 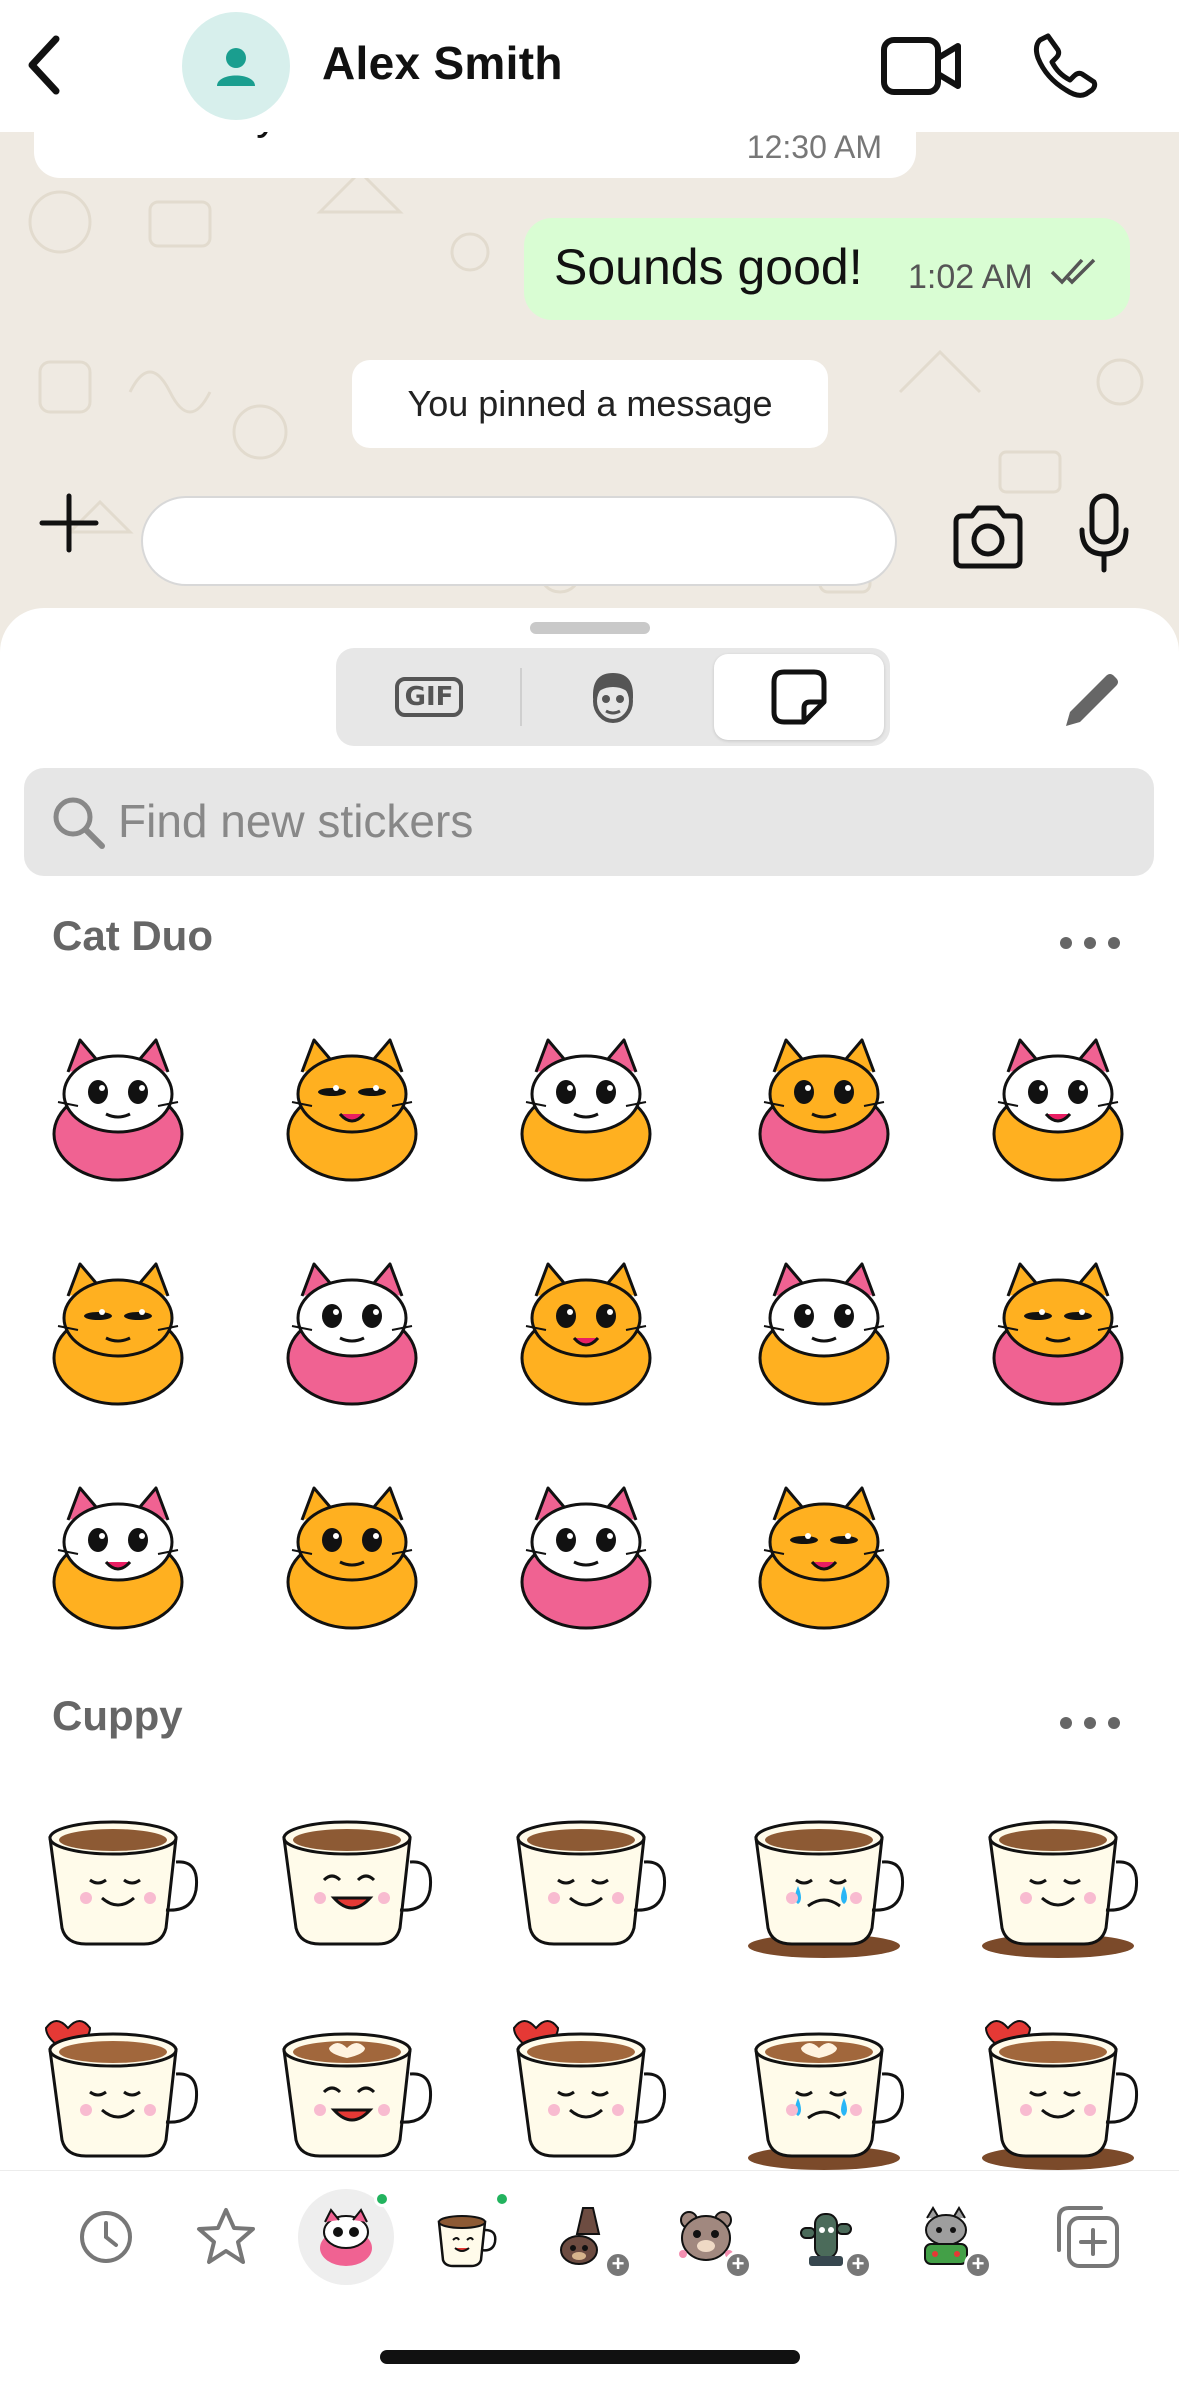 I want to click on home-indicator, so click(x=590, y=2357).